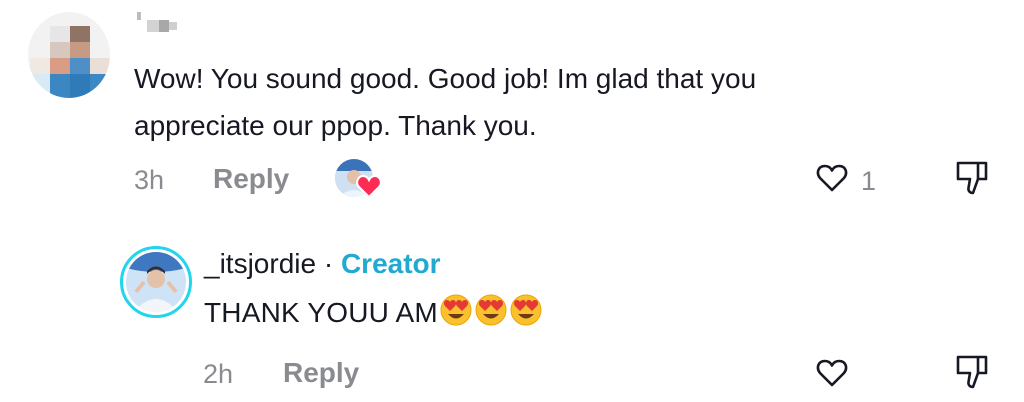 The width and height of the screenshot is (1024, 402). Describe the element at coordinates (832, 373) in the screenshot. I see `reply-like-heart-icon` at that location.